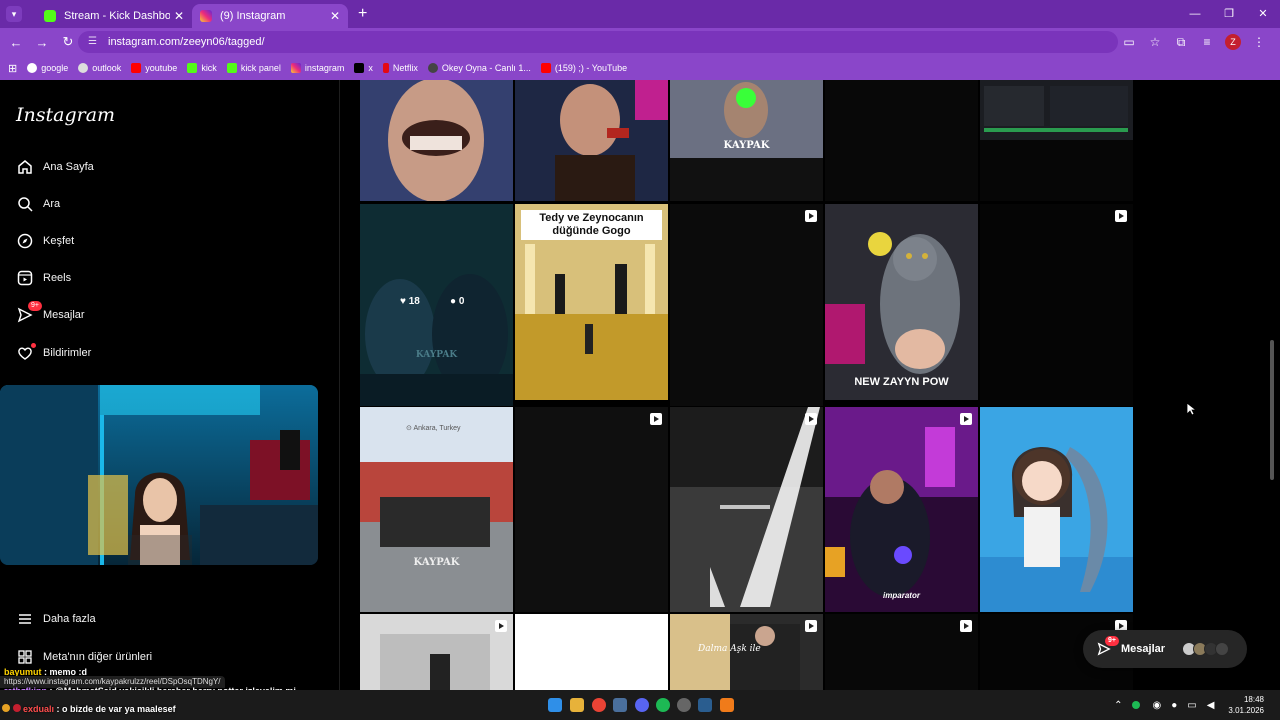 This screenshot has height=720, width=1280. What do you see at coordinates (1207, 42) in the screenshot?
I see `media-controls-icon: ≡` at bounding box center [1207, 42].